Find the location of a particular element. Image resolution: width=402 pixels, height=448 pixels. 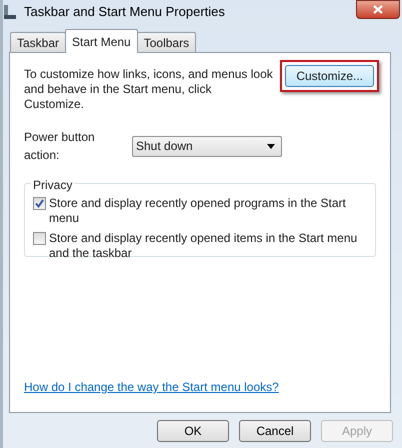

window-icon is located at coordinates (10, 12).